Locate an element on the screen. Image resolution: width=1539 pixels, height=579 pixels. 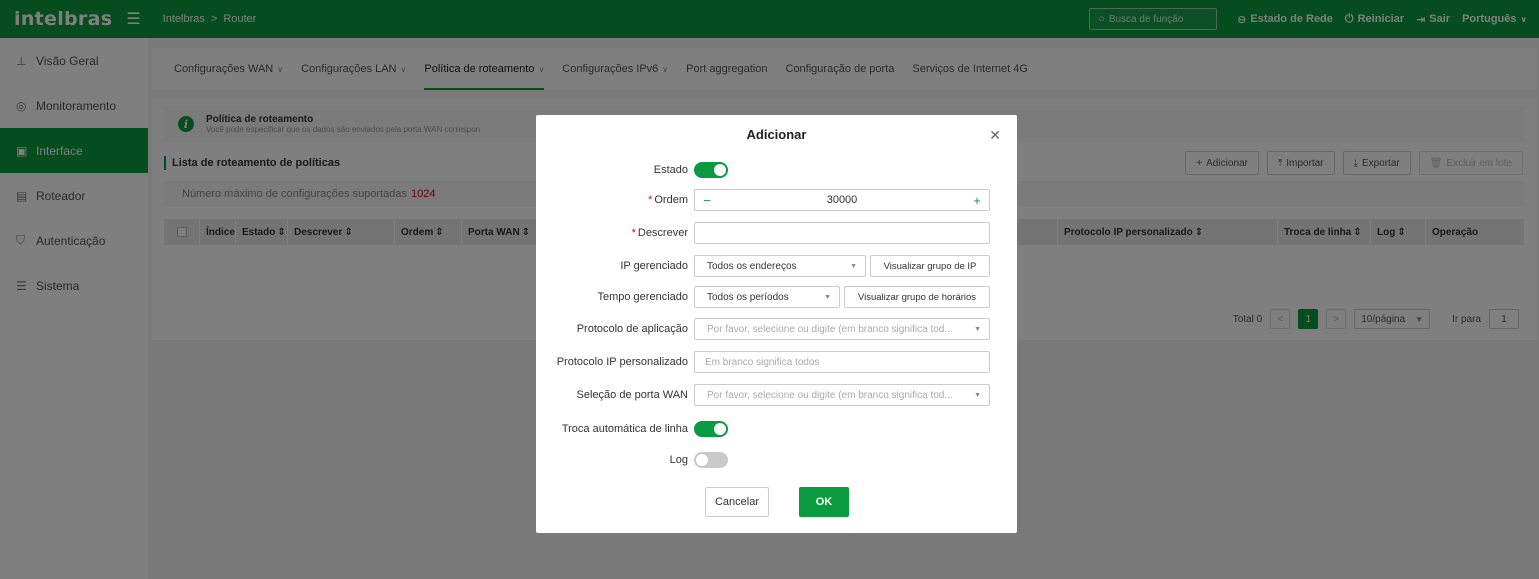
log-label: Log is located at coordinates (678, 460).